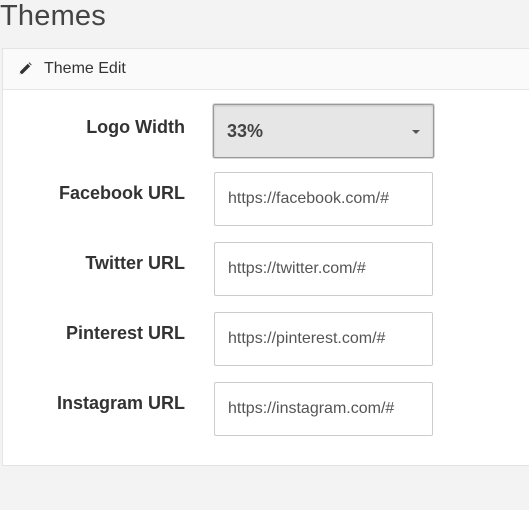 The width and height of the screenshot is (529, 510). I want to click on pencil-icon, so click(25, 69).